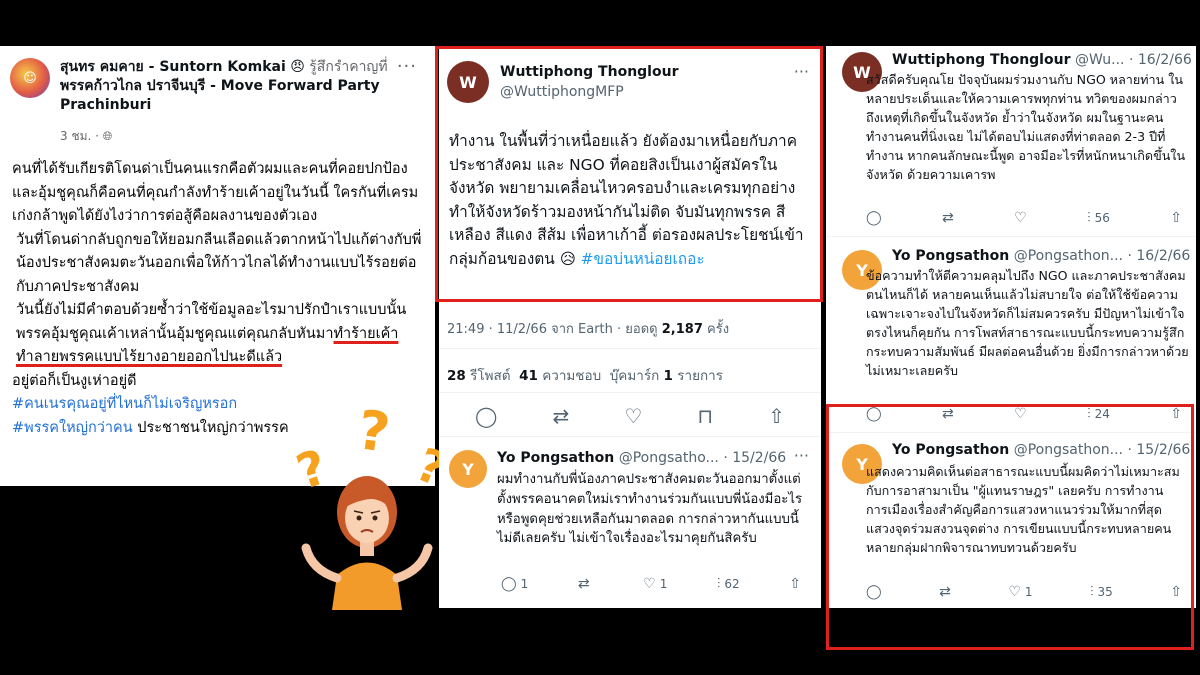 This screenshot has width=1200, height=675. What do you see at coordinates (571, 376) in the screenshot?
I see `like-label: ความชอบ` at bounding box center [571, 376].